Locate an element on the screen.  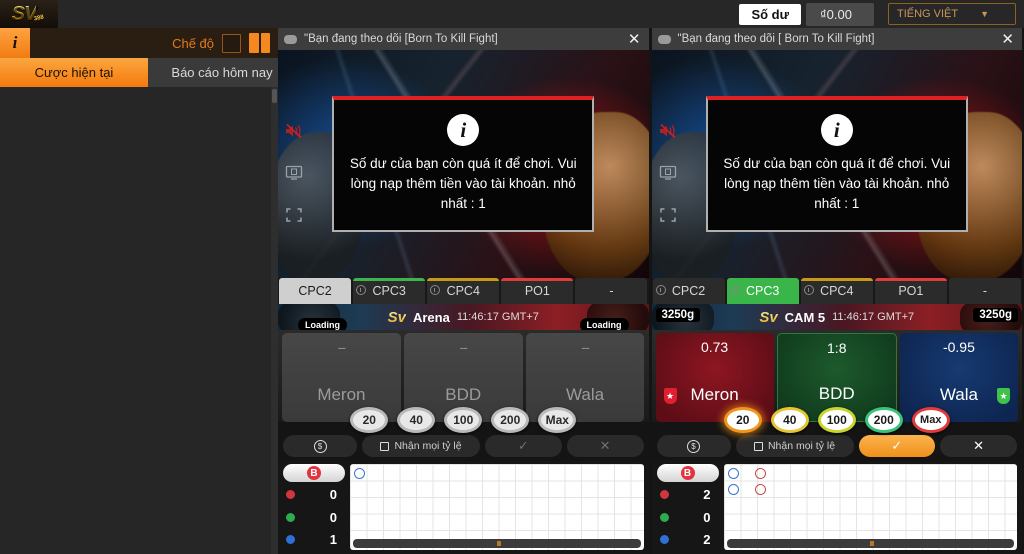
arena-logo: Sv is located at coordinates (768, 317).